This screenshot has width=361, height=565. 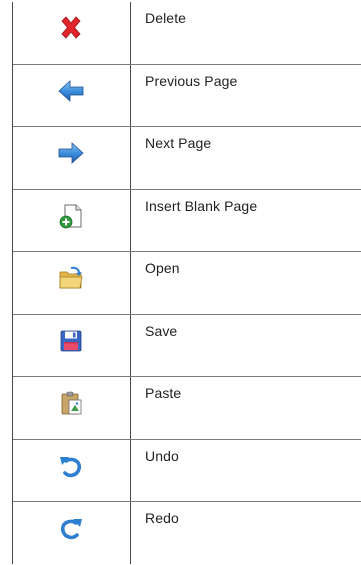 What do you see at coordinates (187, 96) in the screenshot?
I see `table-row-previous-page: Previous Page` at bounding box center [187, 96].